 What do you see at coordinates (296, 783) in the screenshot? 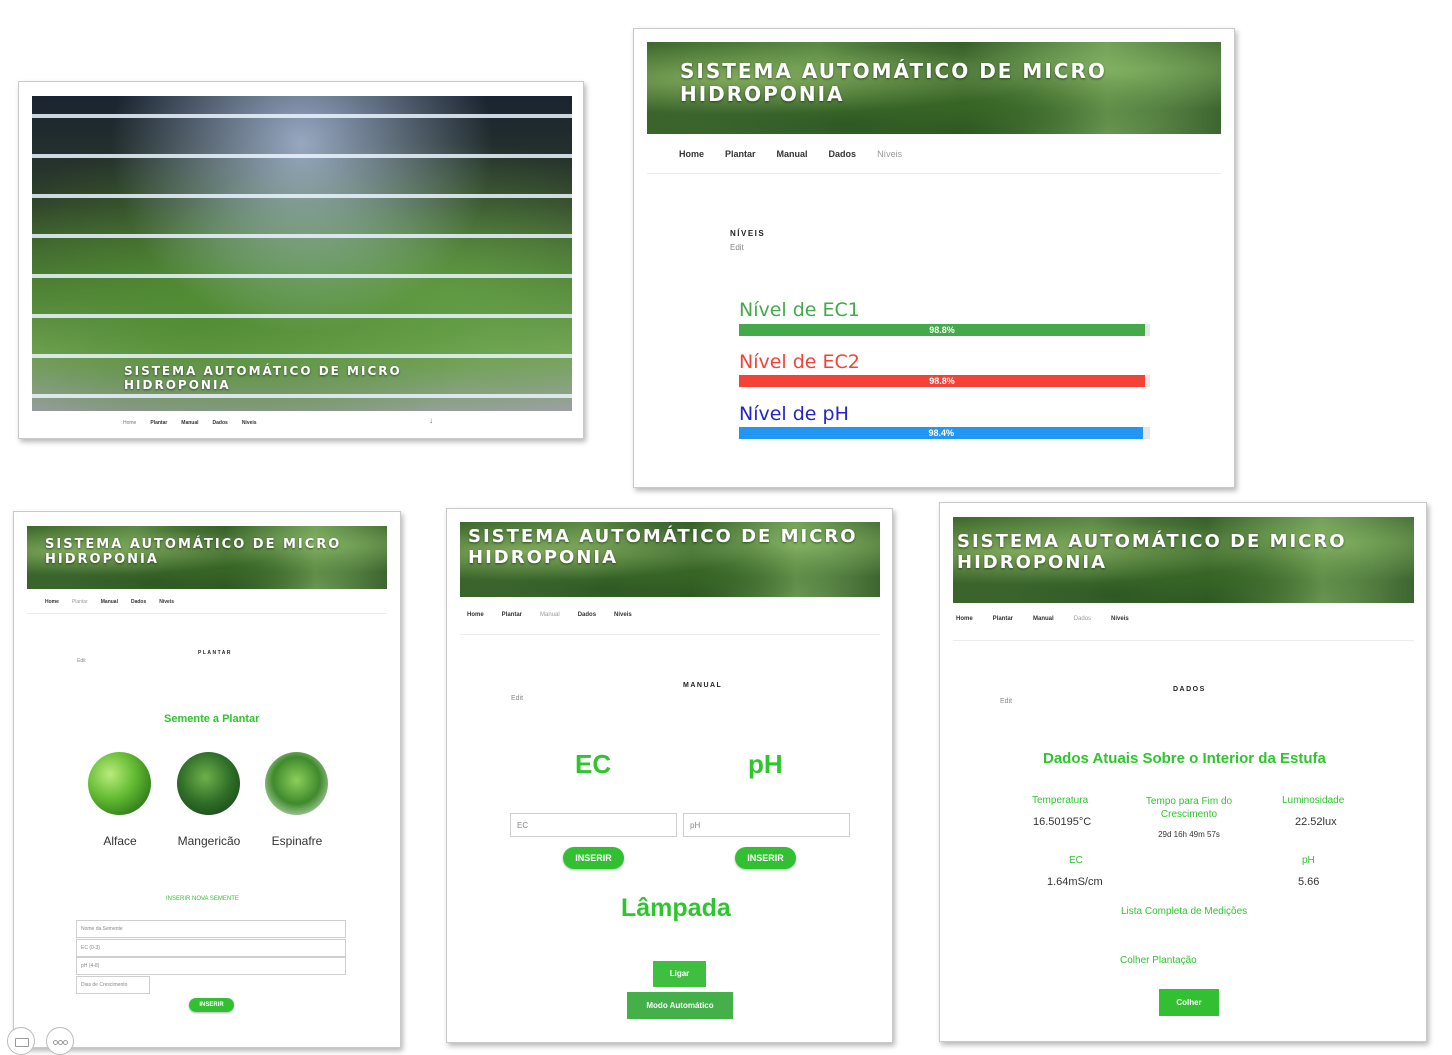
I see `spinach-image` at bounding box center [296, 783].